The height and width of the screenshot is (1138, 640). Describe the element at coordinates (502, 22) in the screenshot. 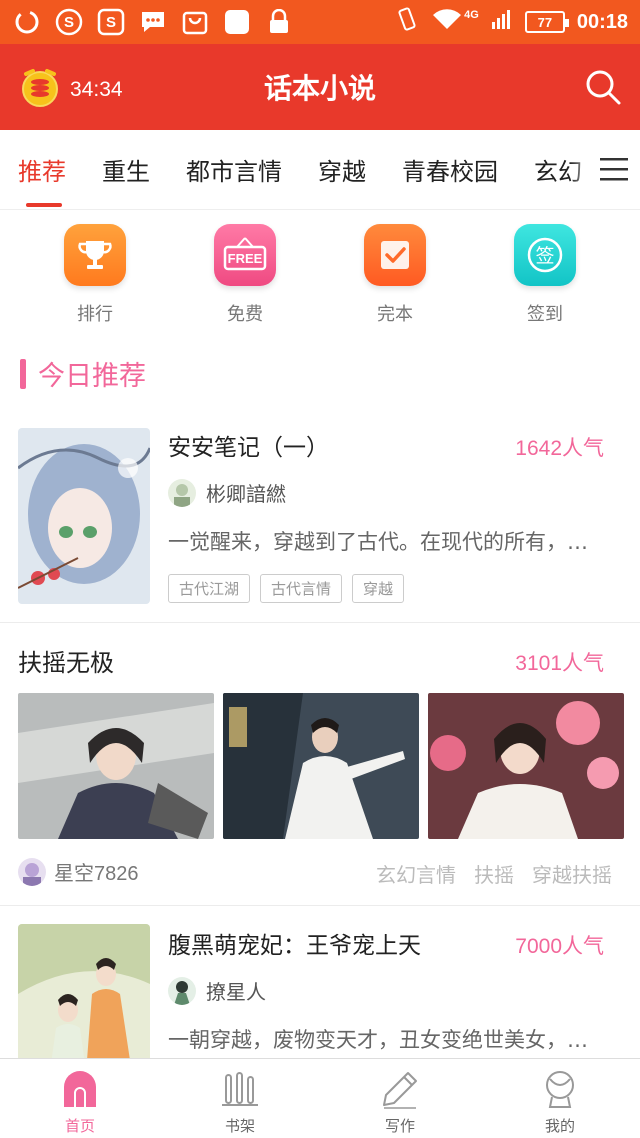

I see `signal-icon` at that location.